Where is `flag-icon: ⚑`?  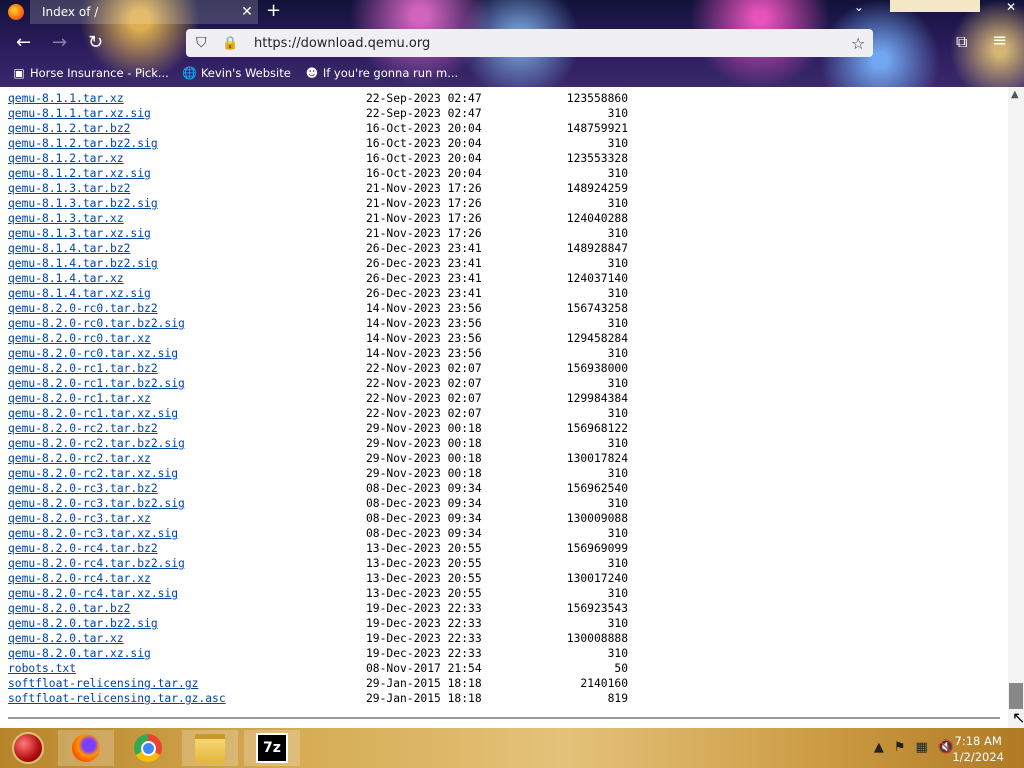
flag-icon: ⚑ is located at coordinates (900, 747).